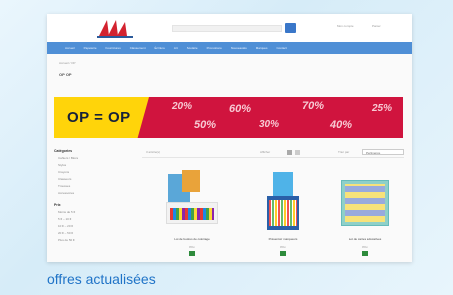 This screenshot has width=453, height=295. What do you see at coordinates (192, 239) in the screenshot?
I see `product-name: Lot de feutres de coloriage` at bounding box center [192, 239].